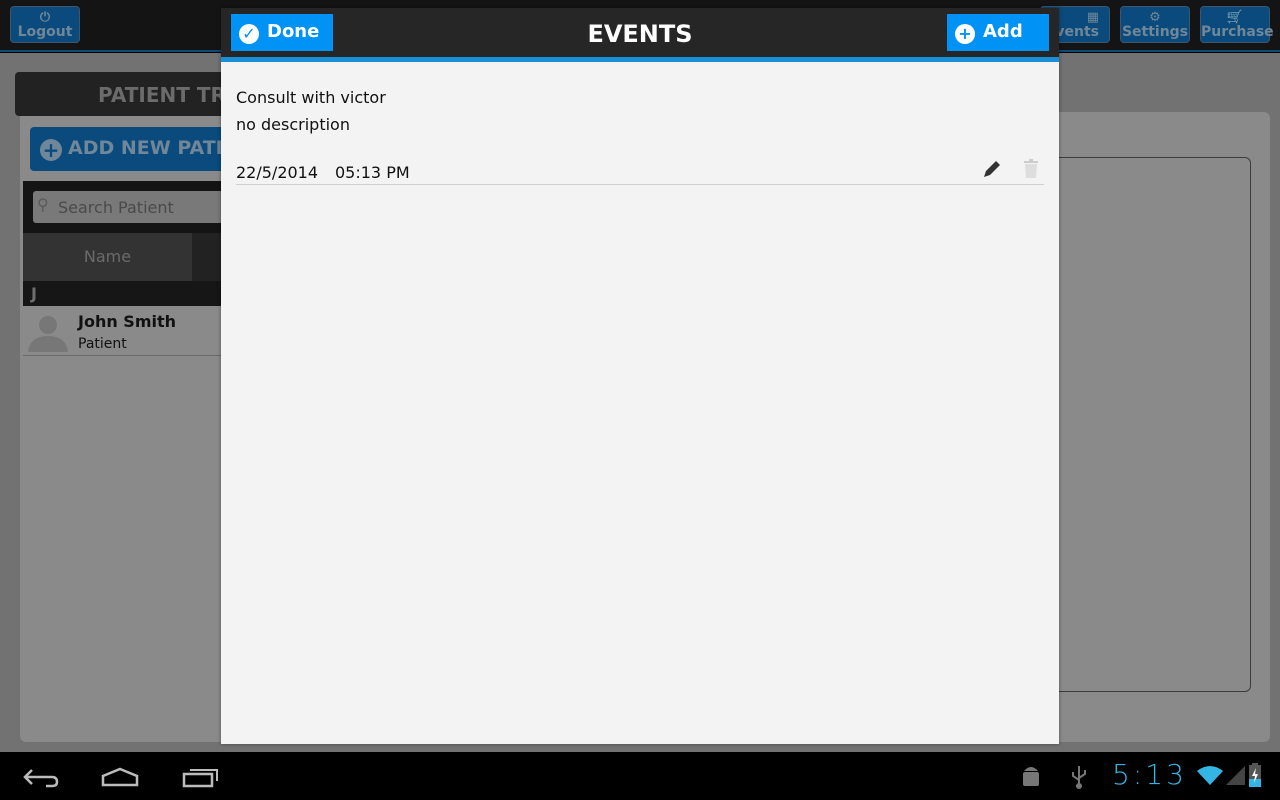 This screenshot has height=800, width=1280. What do you see at coordinates (249, 34) in the screenshot?
I see `check-icon: ✓` at bounding box center [249, 34].